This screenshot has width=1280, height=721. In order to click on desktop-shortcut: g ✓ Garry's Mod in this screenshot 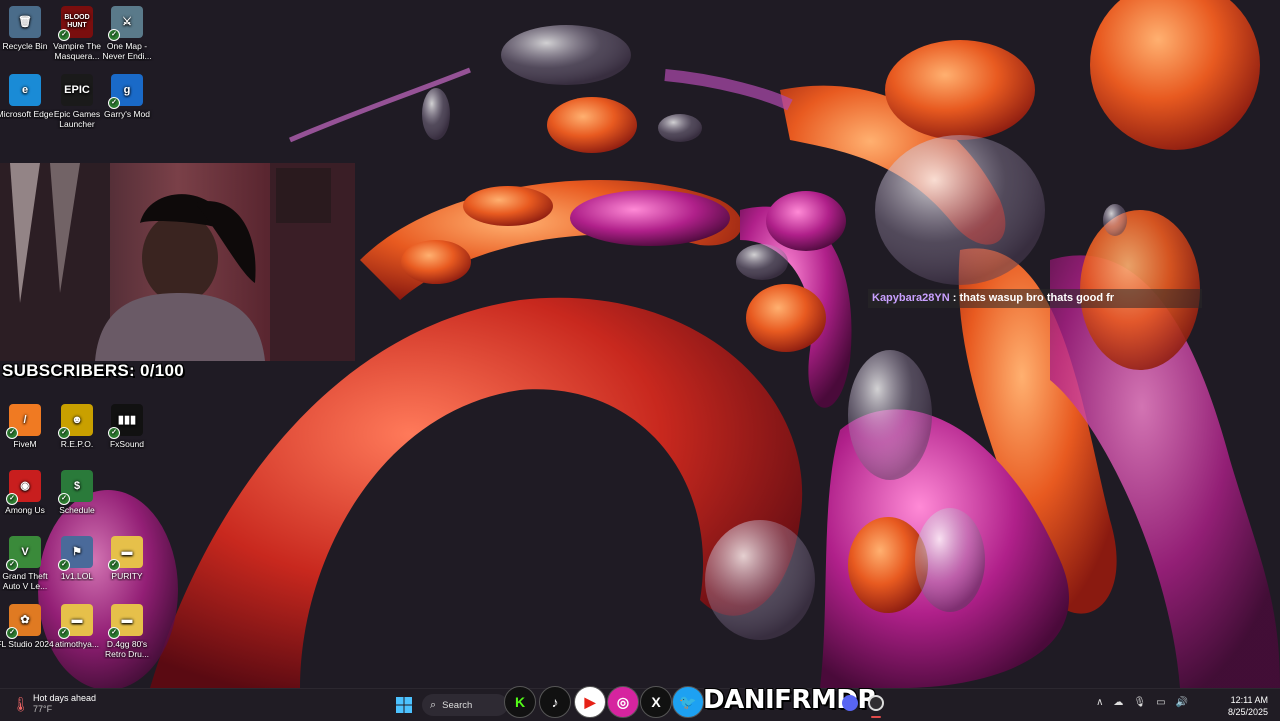, I will do `click(127, 96)`.